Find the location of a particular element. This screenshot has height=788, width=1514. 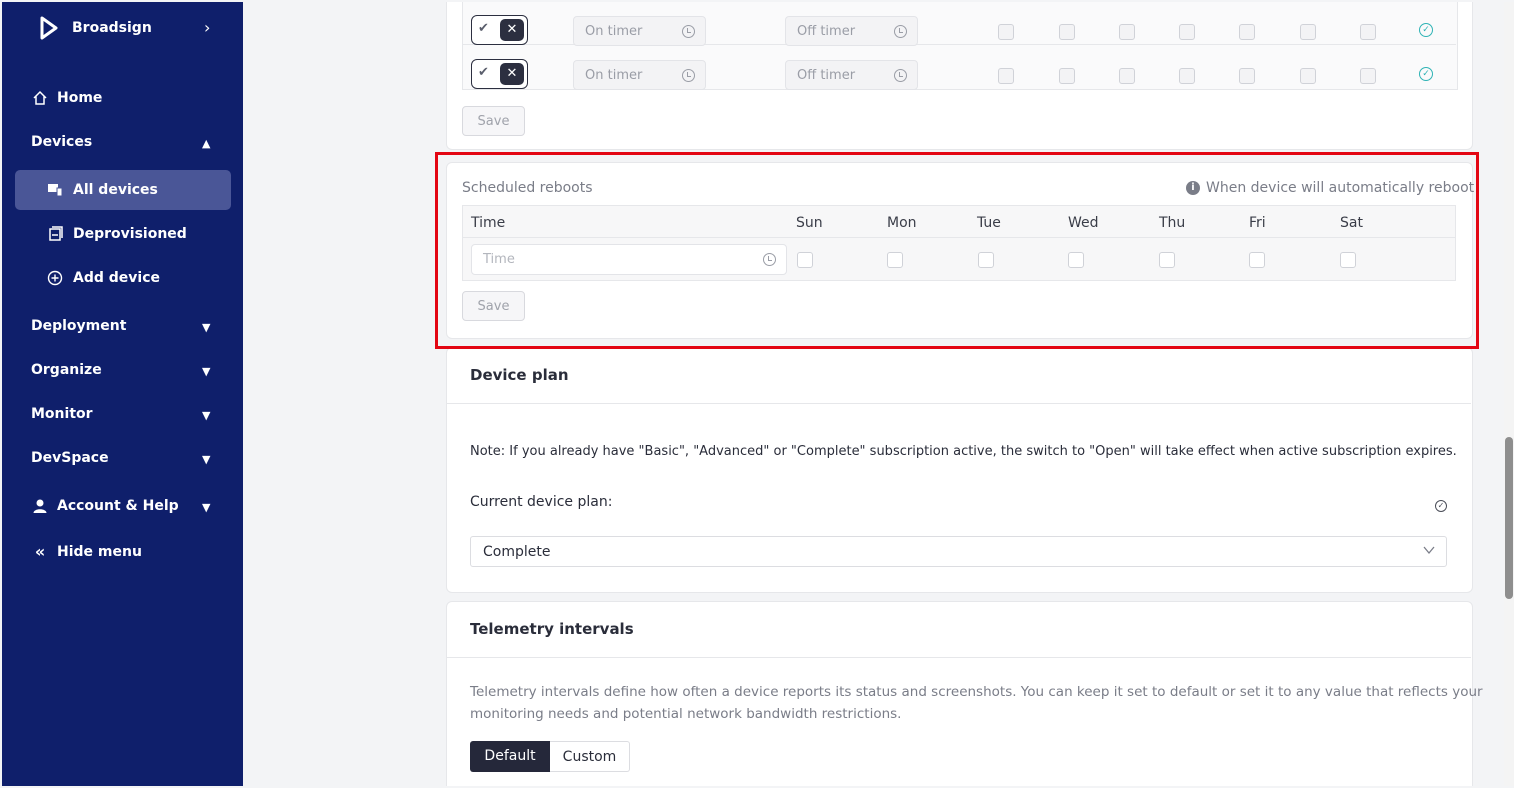

nav-account-help: Account & Help is located at coordinates (105, 506).